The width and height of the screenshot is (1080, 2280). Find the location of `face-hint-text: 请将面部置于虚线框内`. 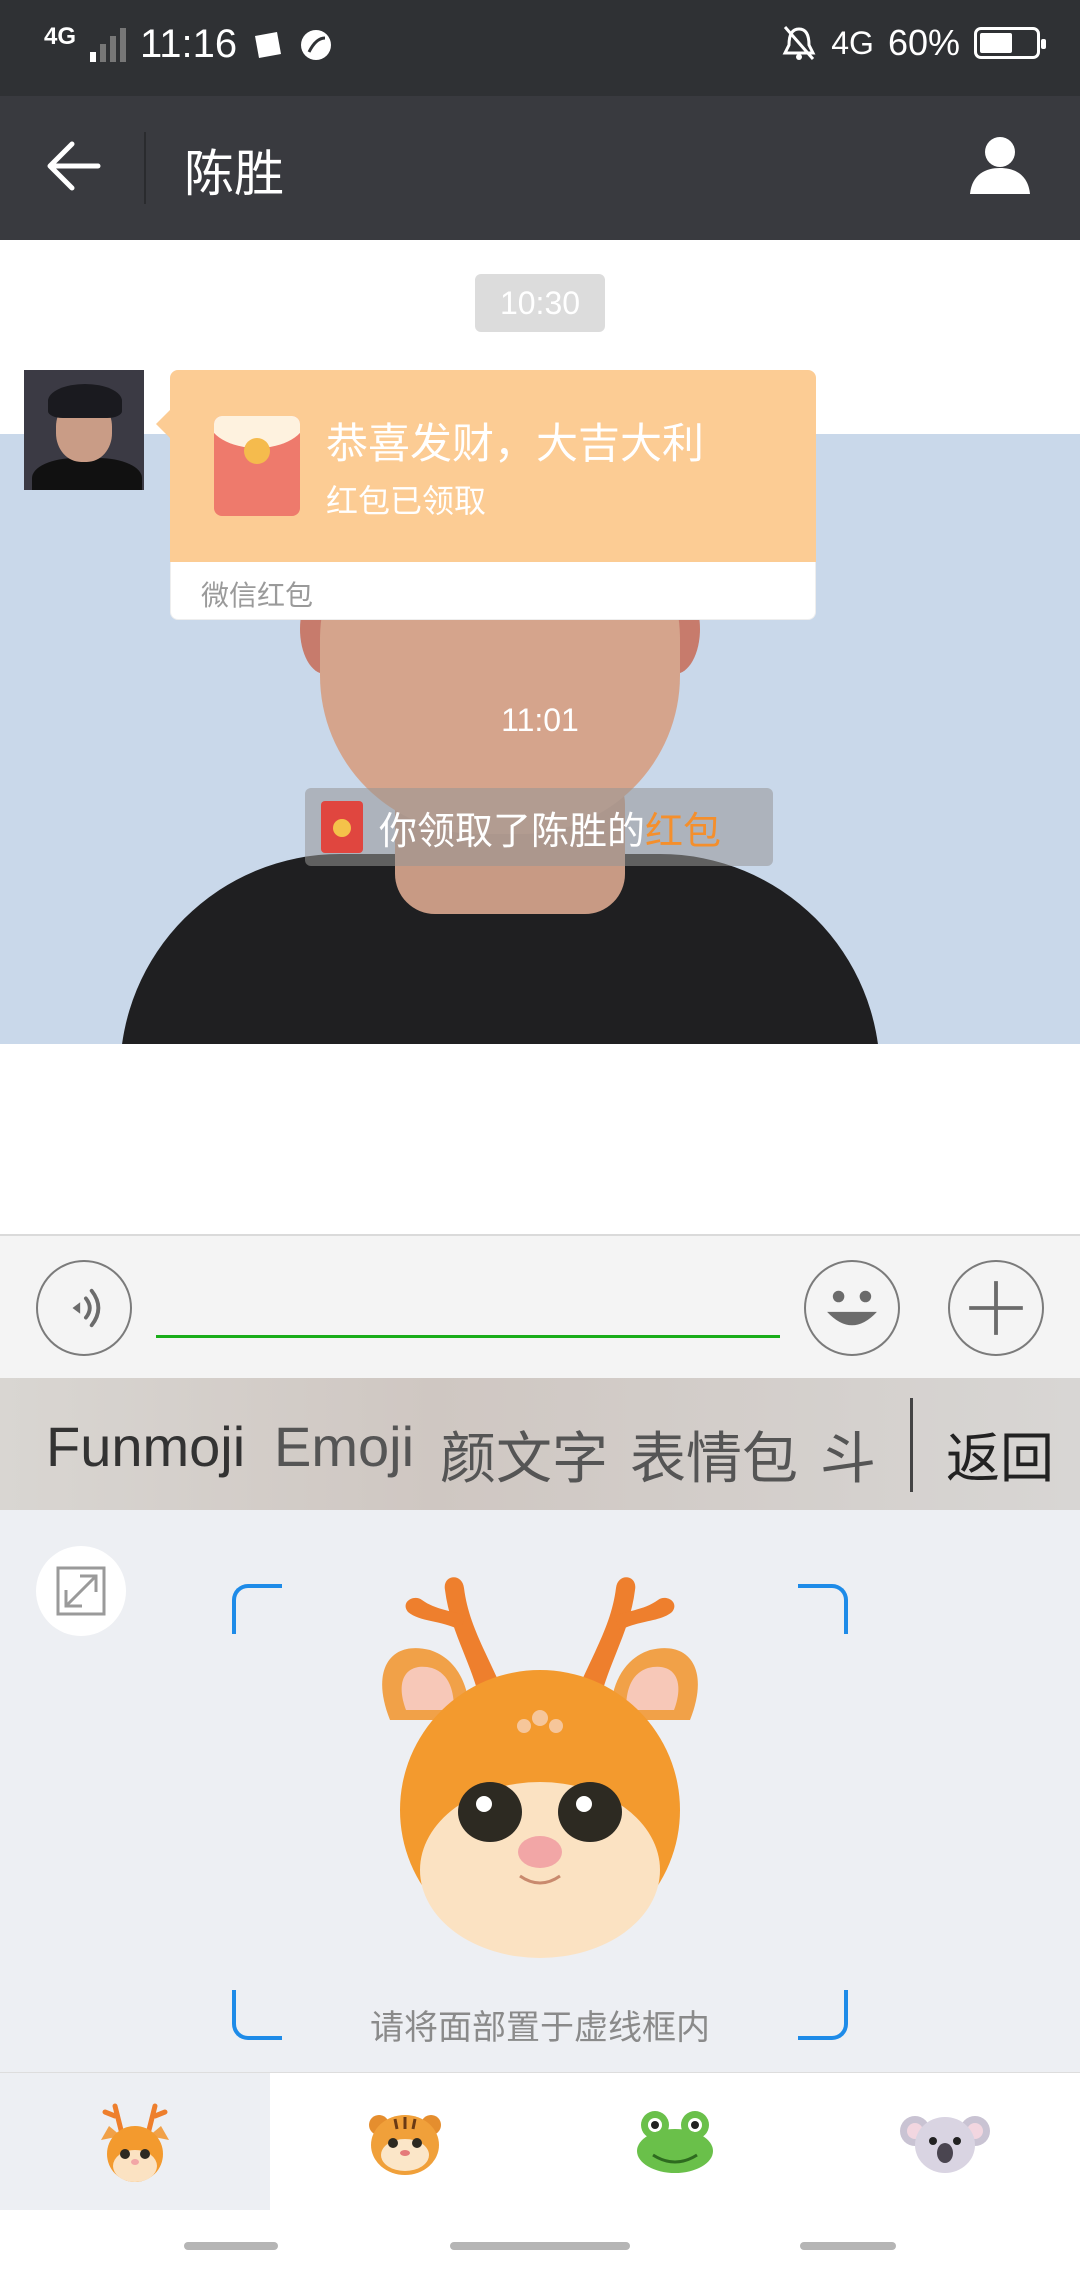

face-hint-text: 请将面部置于虚线框内 is located at coordinates (540, 2028).